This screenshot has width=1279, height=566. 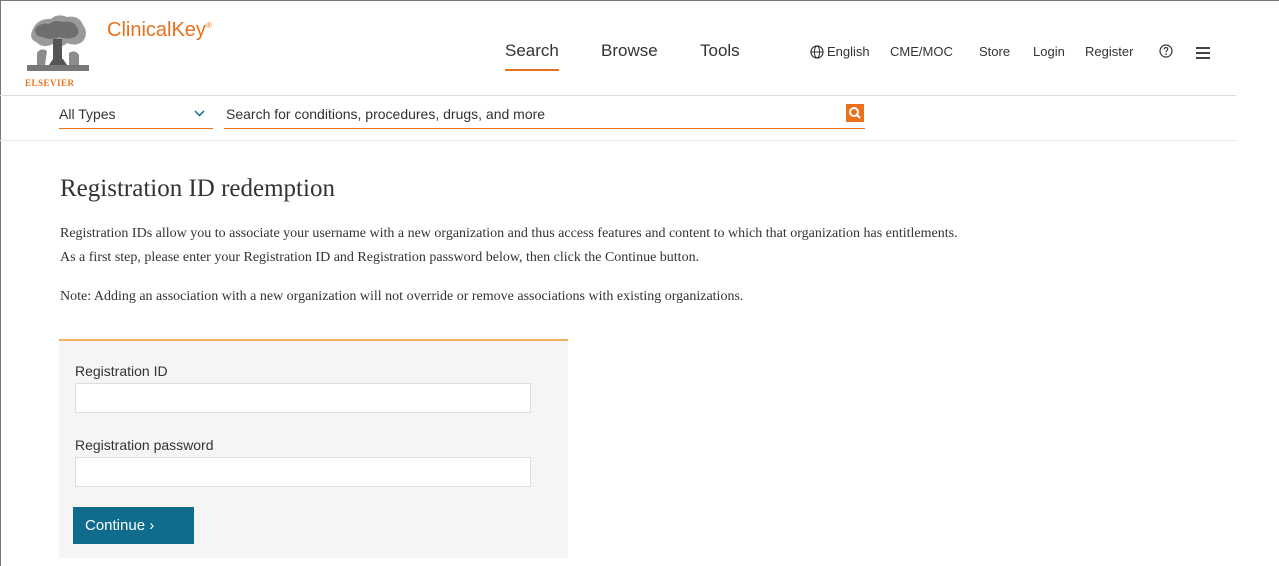 I want to click on search-icon, so click(x=855, y=113).